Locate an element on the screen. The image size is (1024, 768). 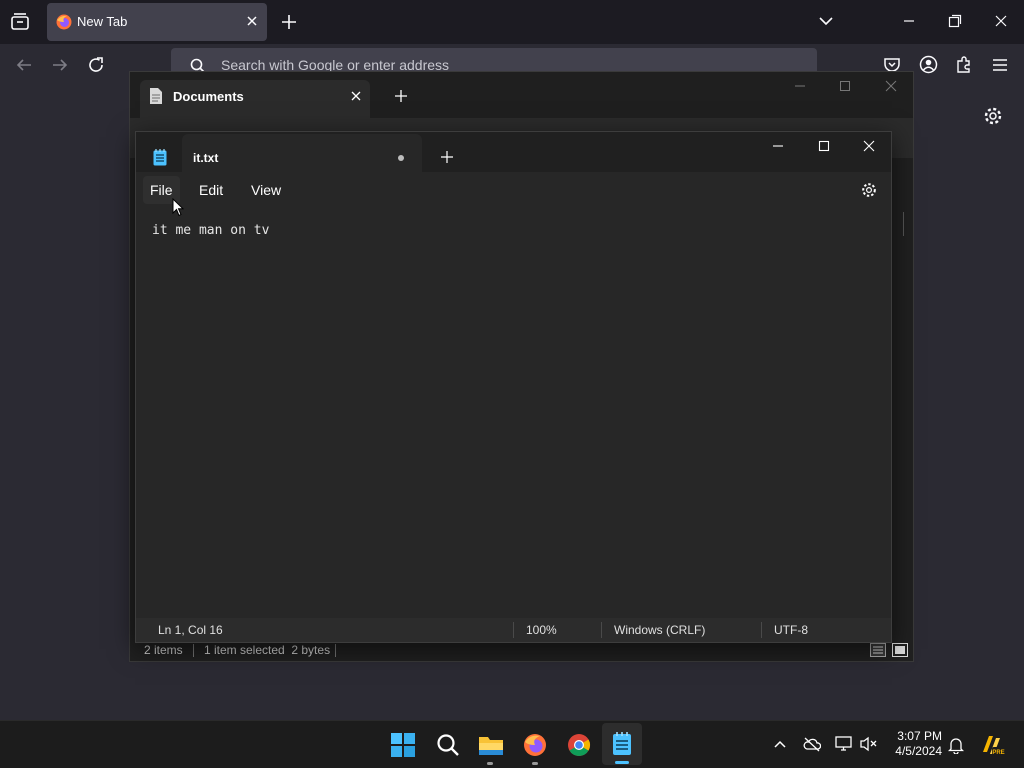
extensions-icon is located at coordinates (964, 64).